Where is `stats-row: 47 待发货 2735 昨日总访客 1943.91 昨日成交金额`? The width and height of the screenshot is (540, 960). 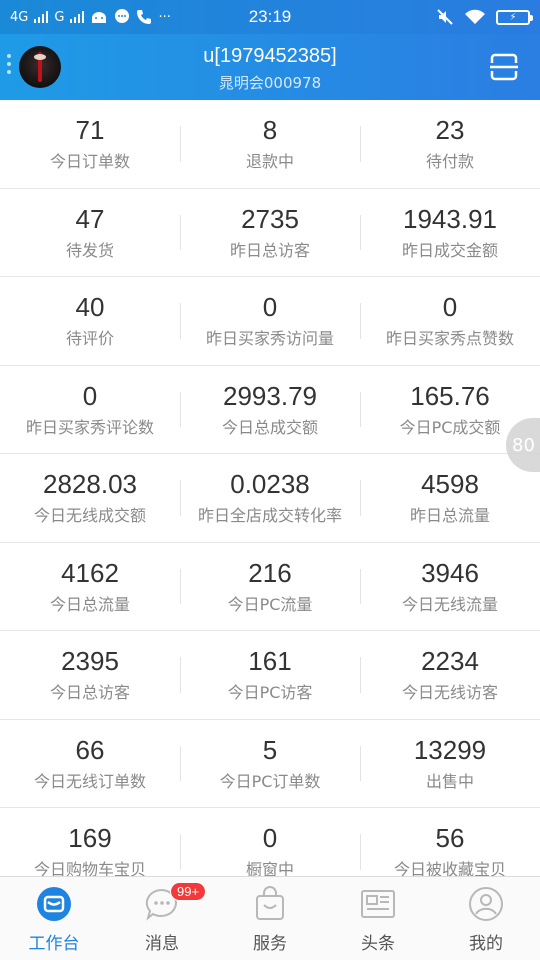
stats-row: 47 待发货 2735 昨日总访客 1943.91 昨日成交金额 is located at coordinates (270, 233).